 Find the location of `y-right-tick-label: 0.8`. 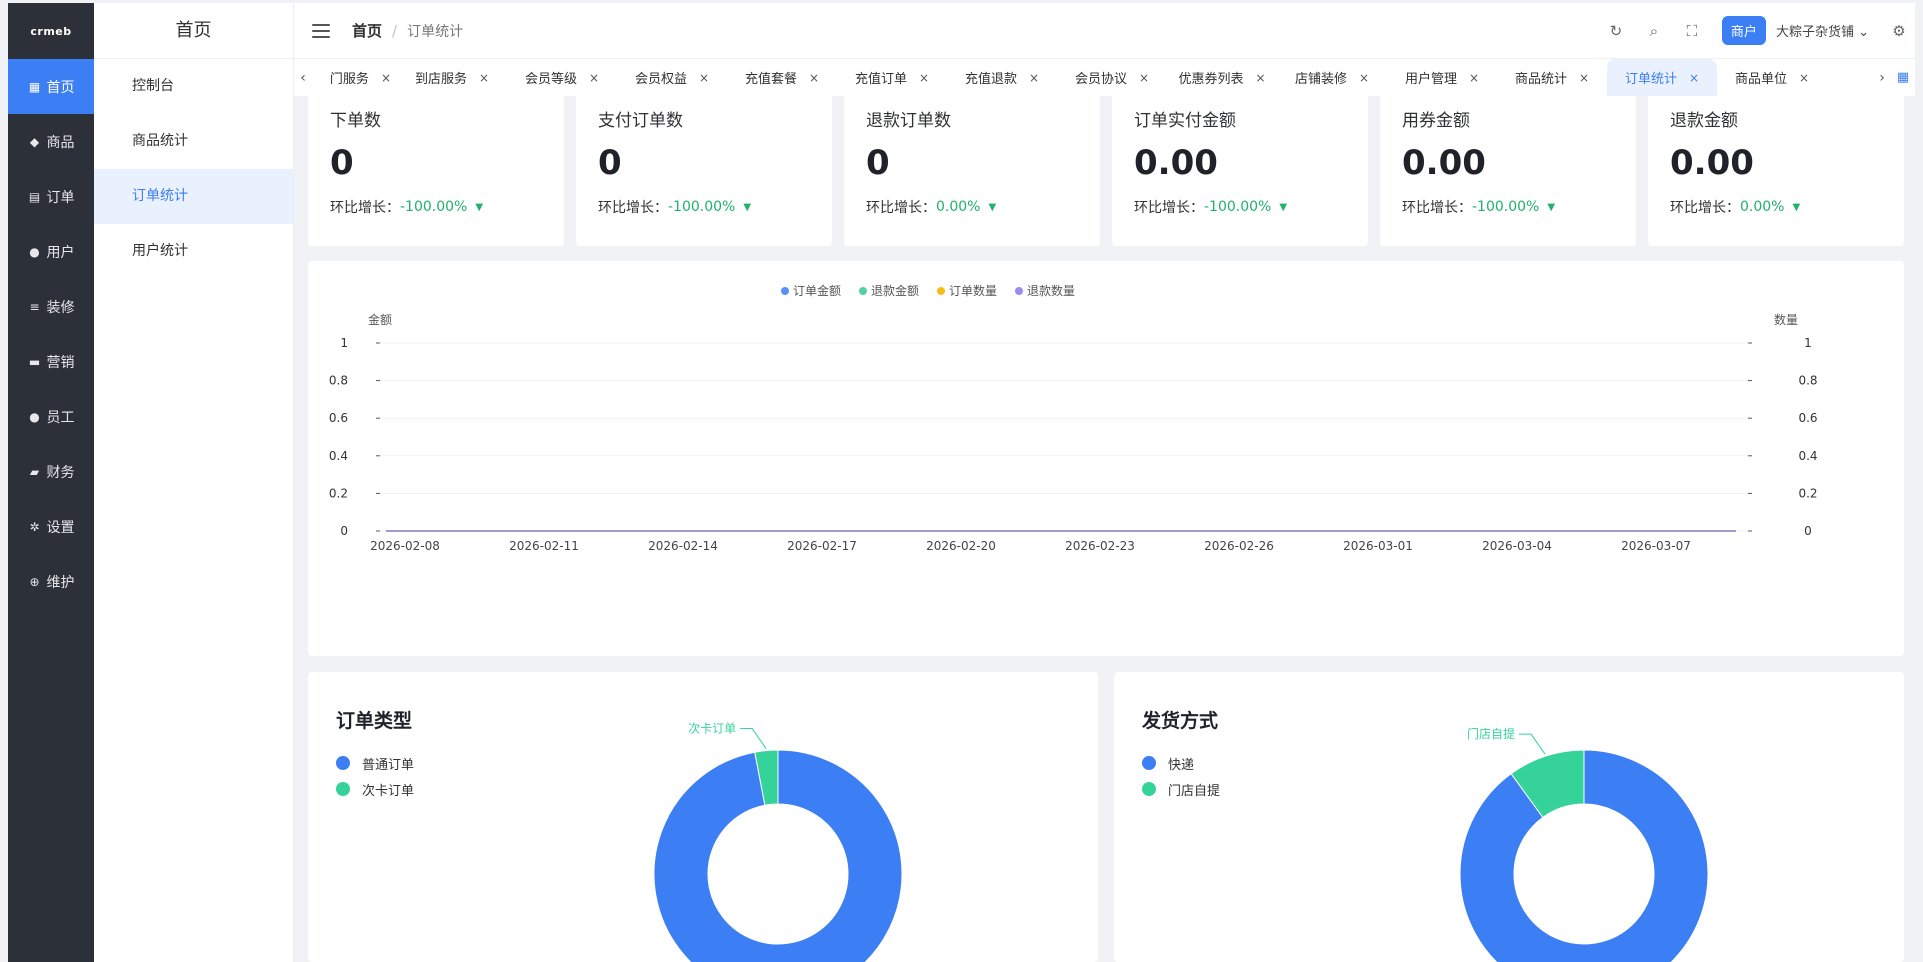

y-right-tick-label: 0.8 is located at coordinates (1807, 381).